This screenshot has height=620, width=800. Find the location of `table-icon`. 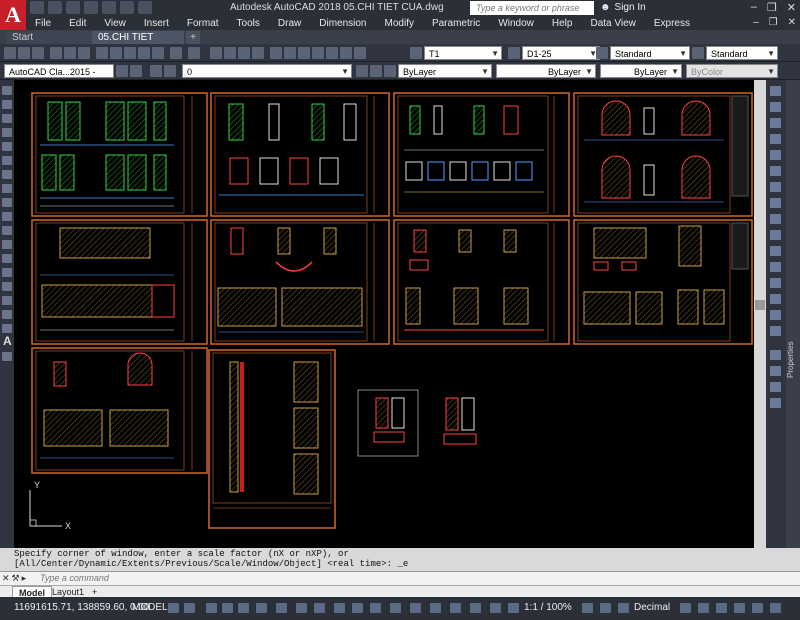

table-icon is located at coordinates (7, 328).